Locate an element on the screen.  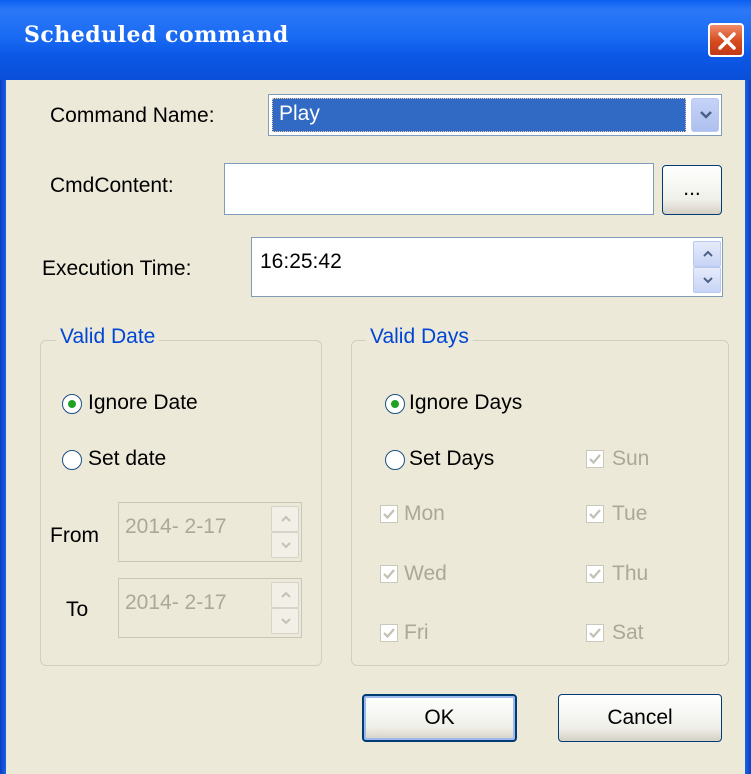
to-date-picker: 2014- 2-17 is located at coordinates (210, 608).